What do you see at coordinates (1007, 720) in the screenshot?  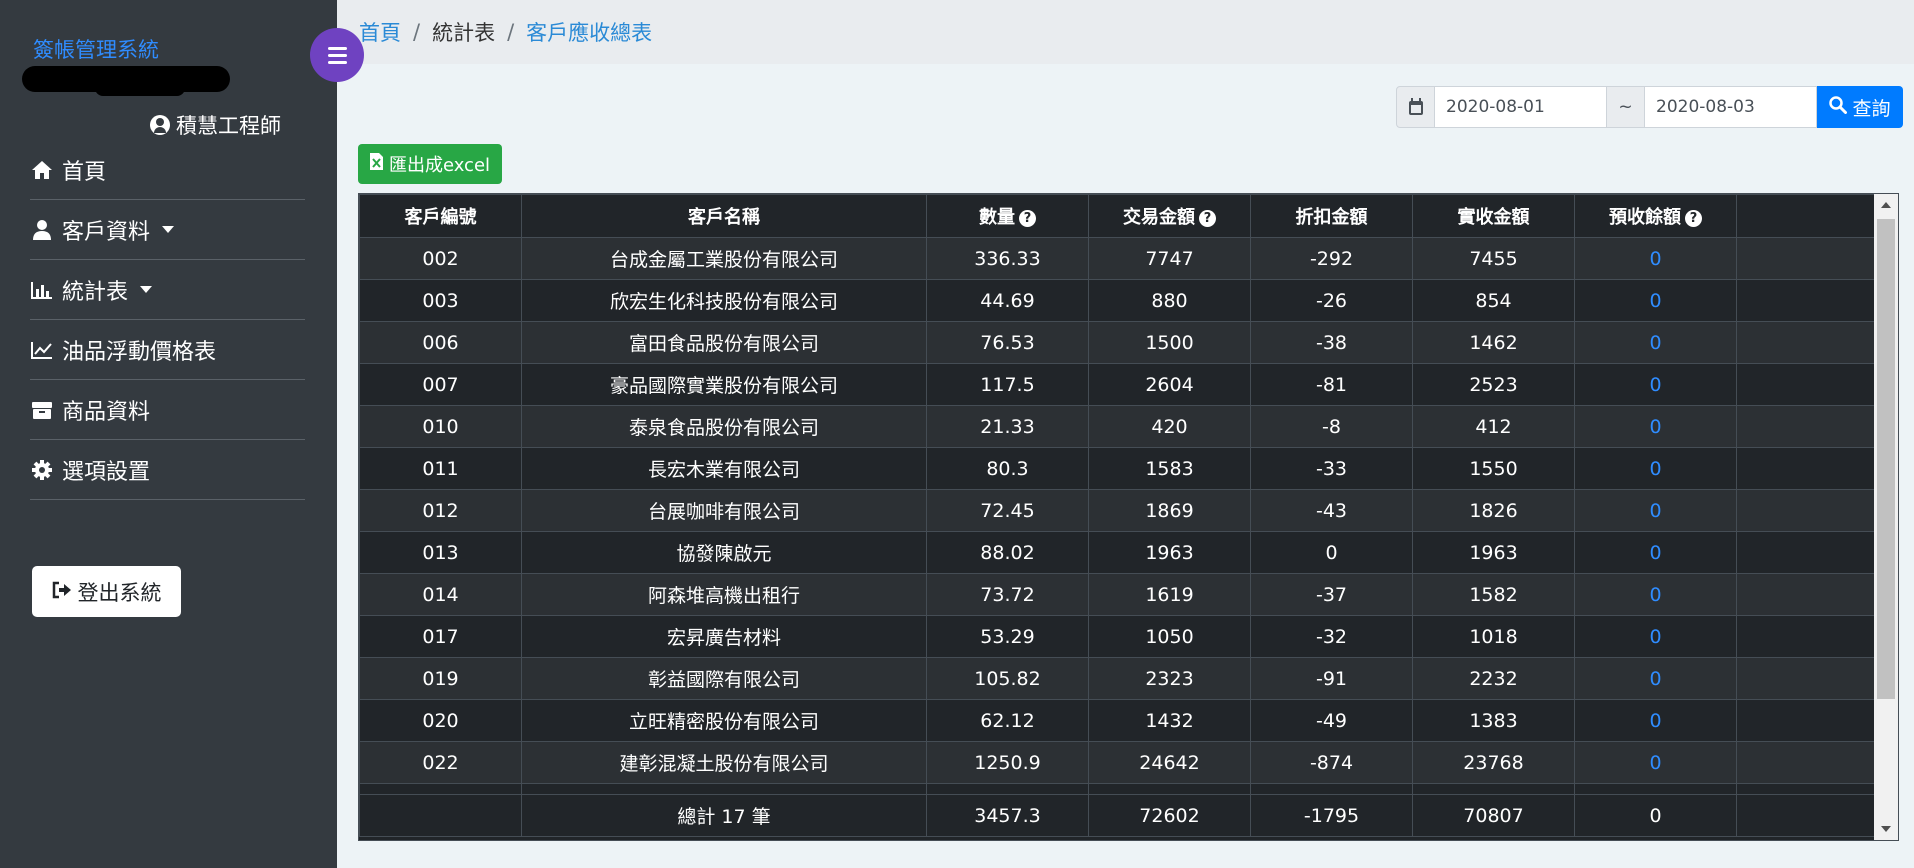 I see `table-cell: 62.12` at bounding box center [1007, 720].